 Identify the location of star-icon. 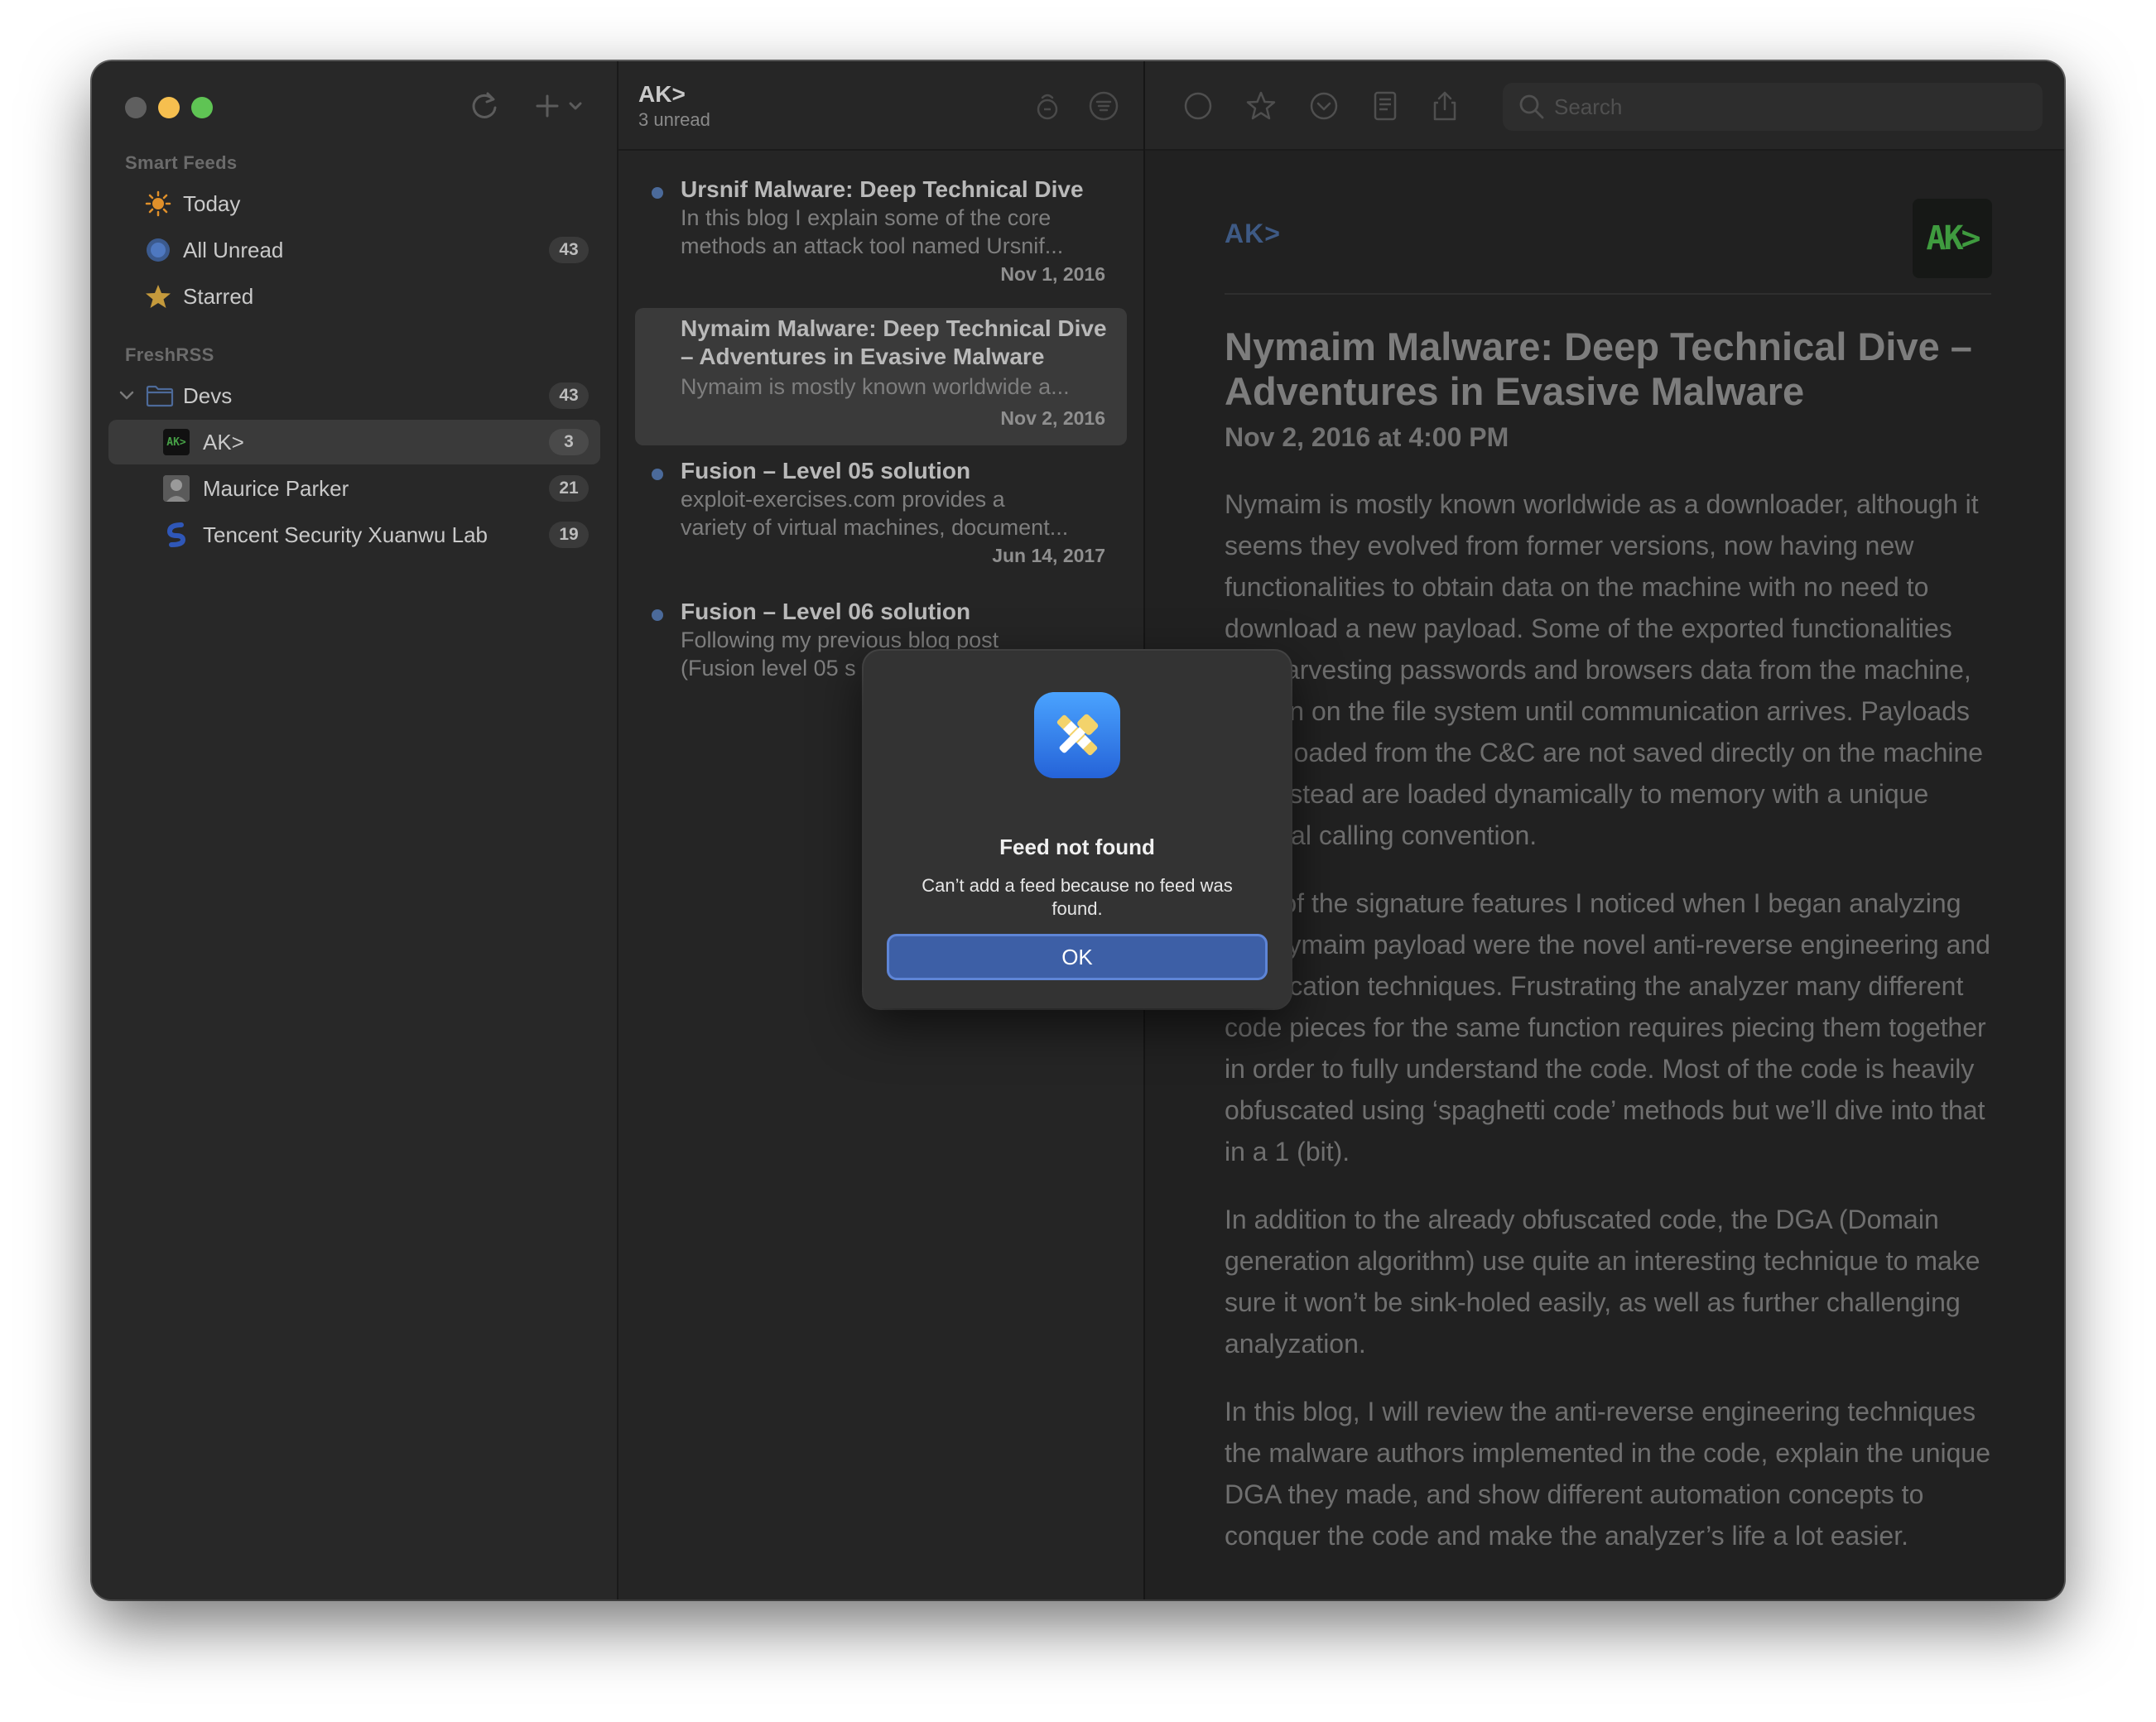
(158, 296).